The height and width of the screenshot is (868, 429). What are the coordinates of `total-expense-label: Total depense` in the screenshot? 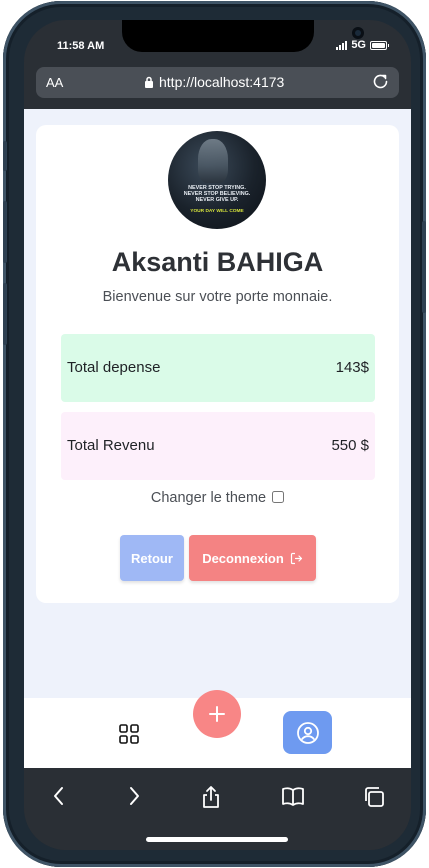 It's located at (114, 367).